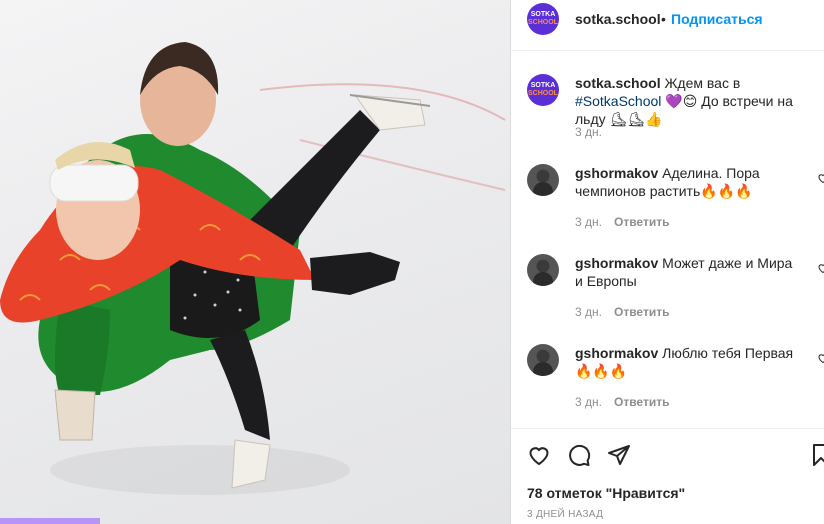 This screenshot has width=824, height=524. I want to click on caption-username: sotka.school, so click(618, 83).